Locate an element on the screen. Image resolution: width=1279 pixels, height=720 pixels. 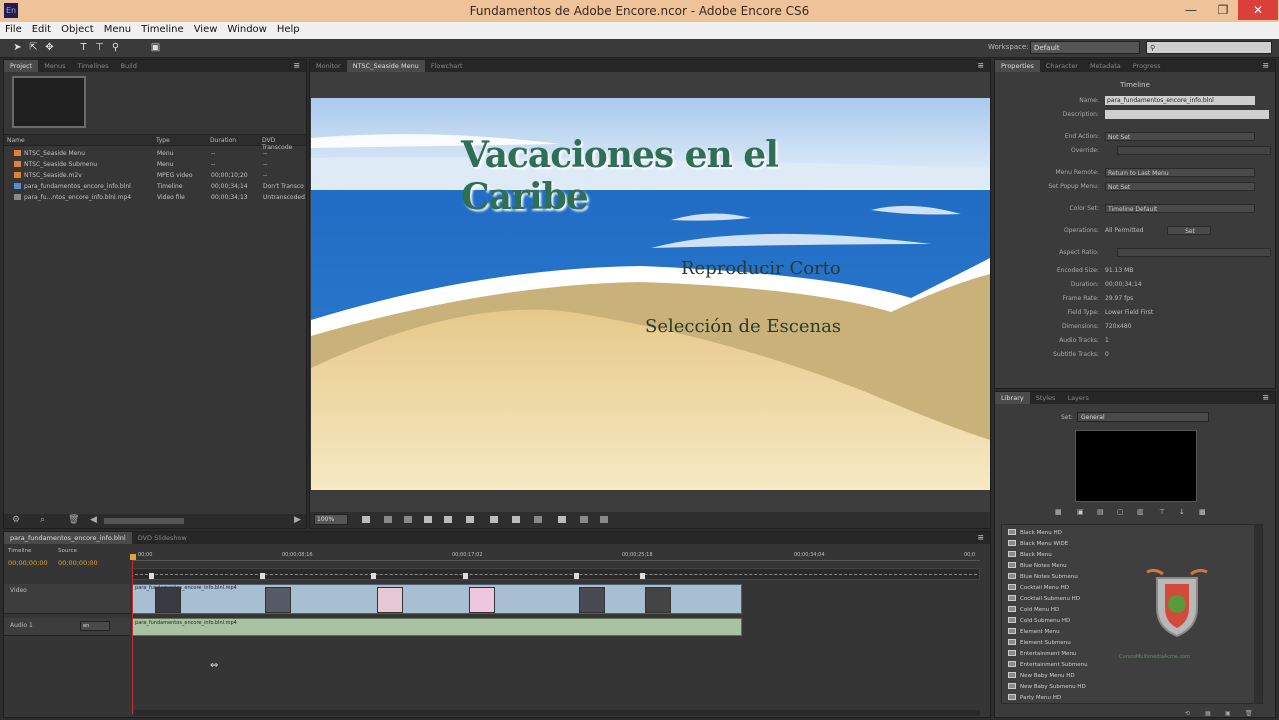
tab-dvd-slideshow: DVD Slideshow is located at coordinates (162, 538).